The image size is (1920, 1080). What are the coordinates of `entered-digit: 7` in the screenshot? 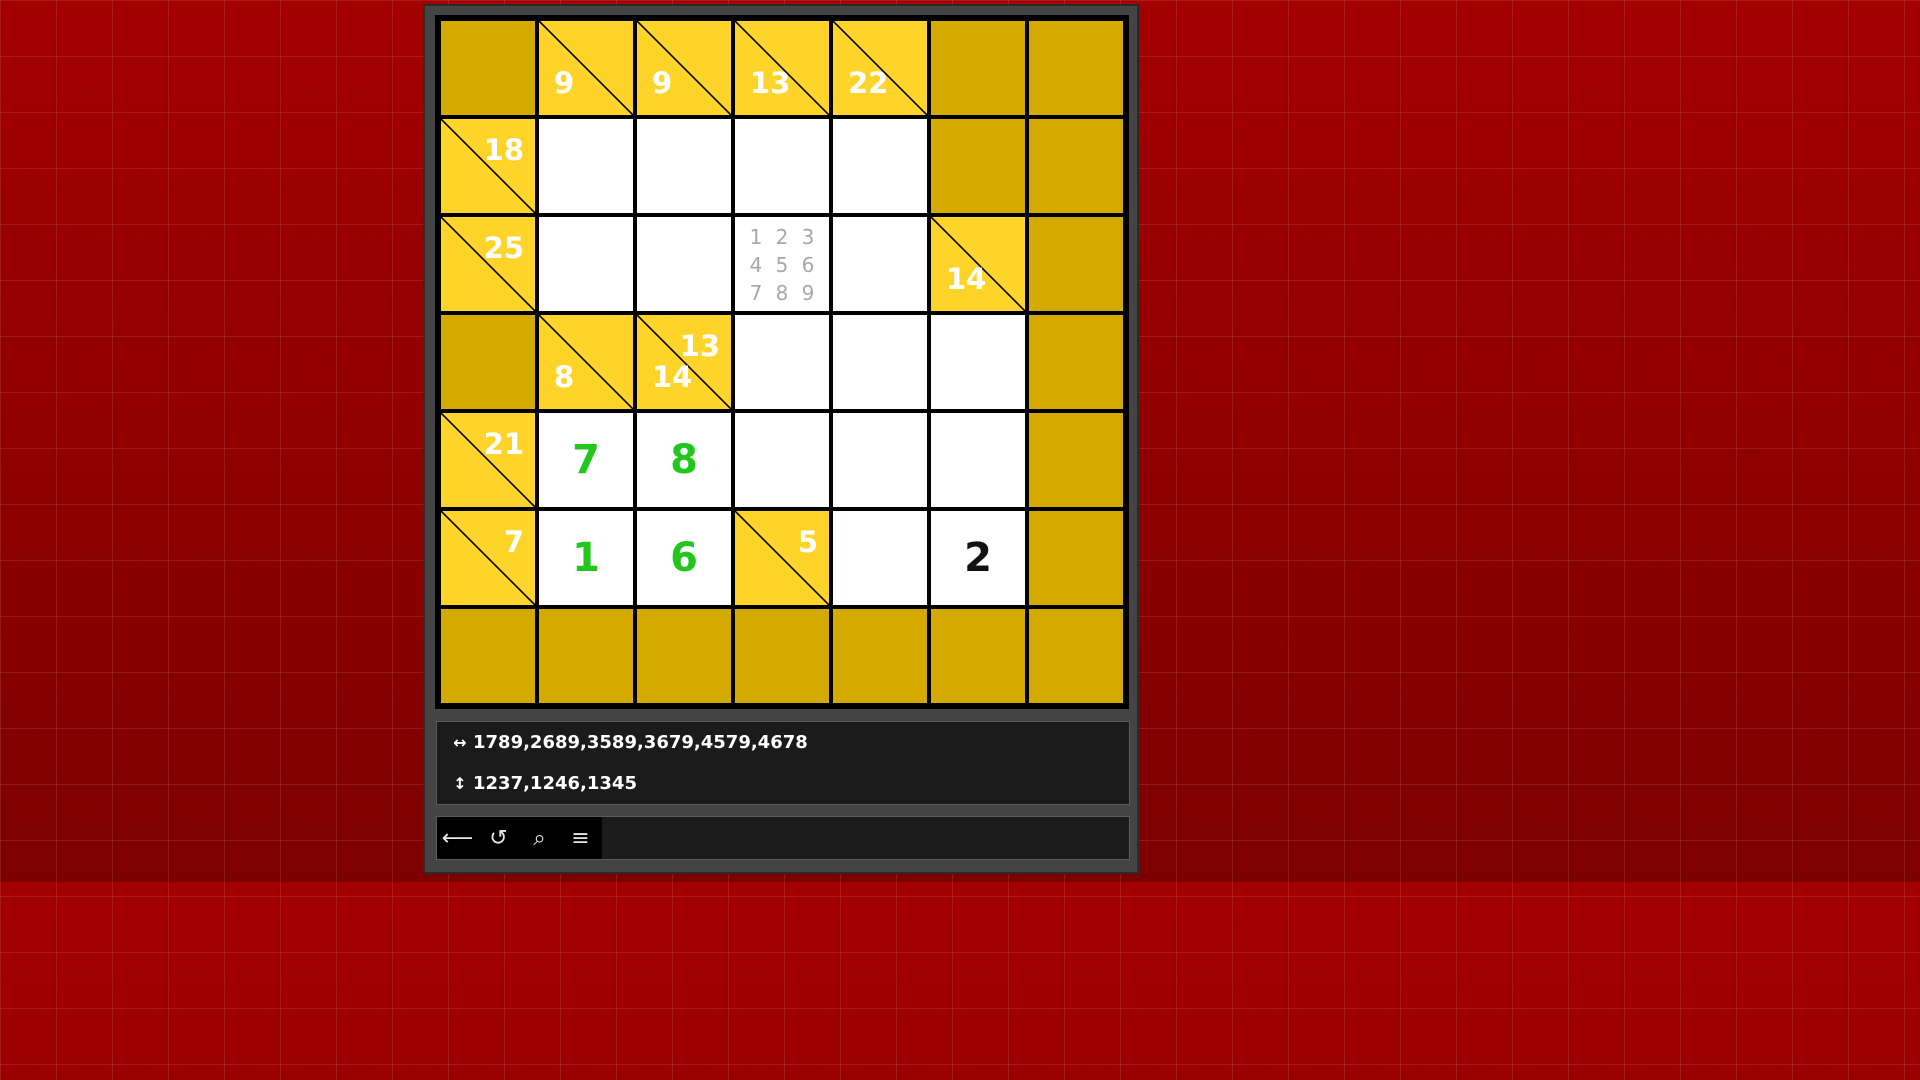 It's located at (586, 460).